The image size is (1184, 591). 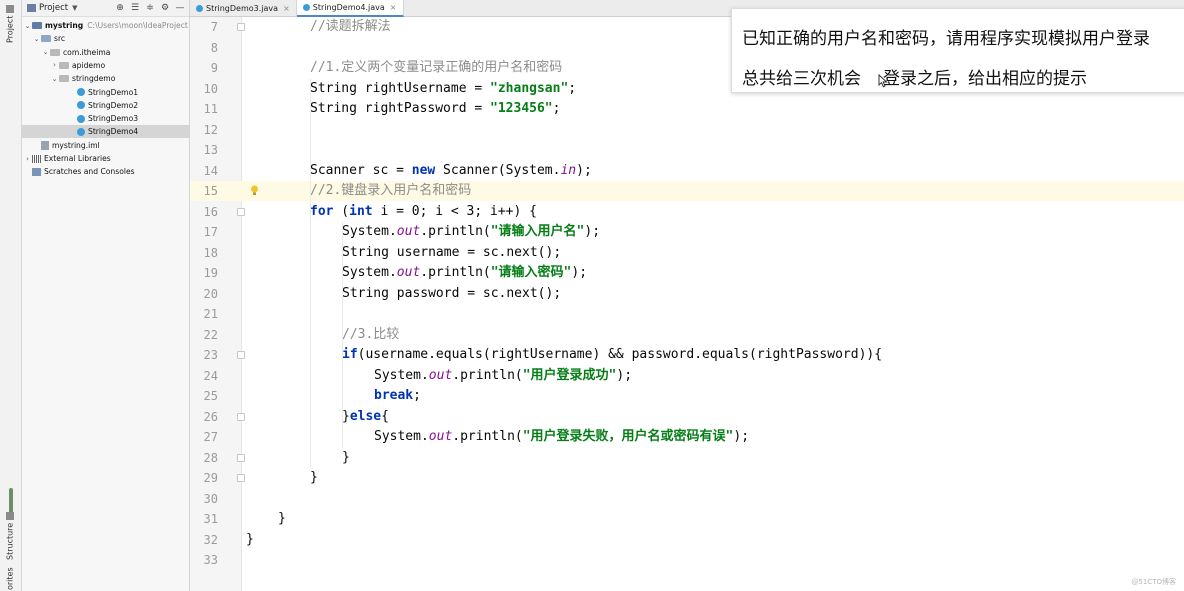 What do you see at coordinates (77, 158) in the screenshot?
I see `tree-item-label: External Libraries` at bounding box center [77, 158].